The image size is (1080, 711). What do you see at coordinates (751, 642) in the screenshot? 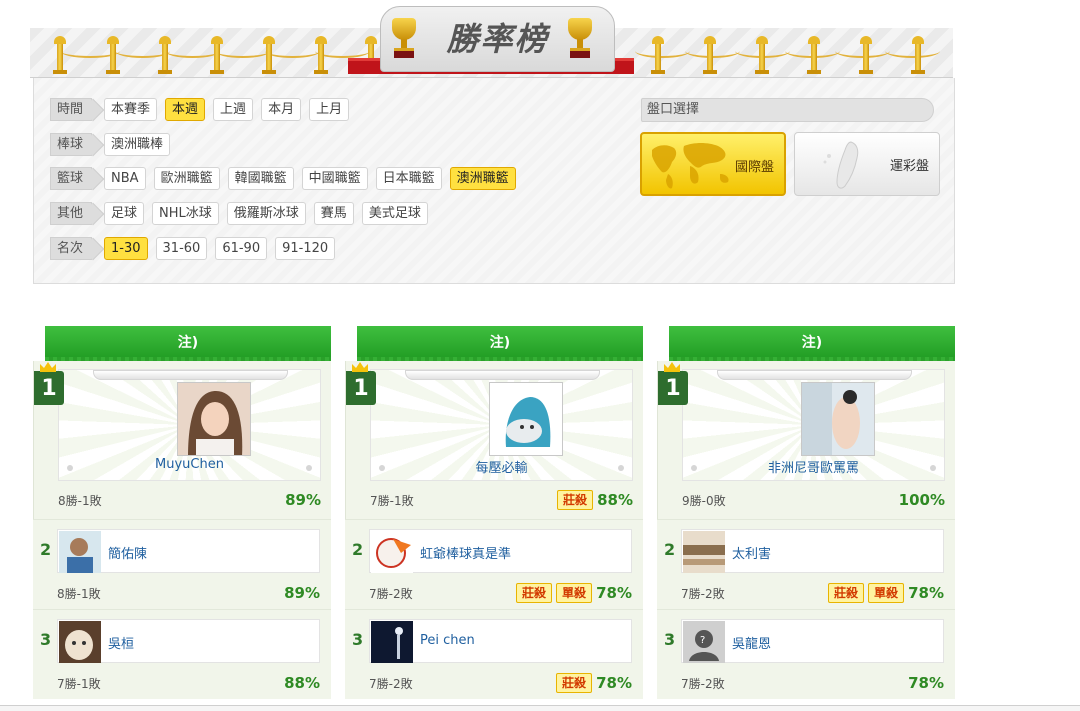
I see `user-name: 吳龍恩` at bounding box center [751, 642].